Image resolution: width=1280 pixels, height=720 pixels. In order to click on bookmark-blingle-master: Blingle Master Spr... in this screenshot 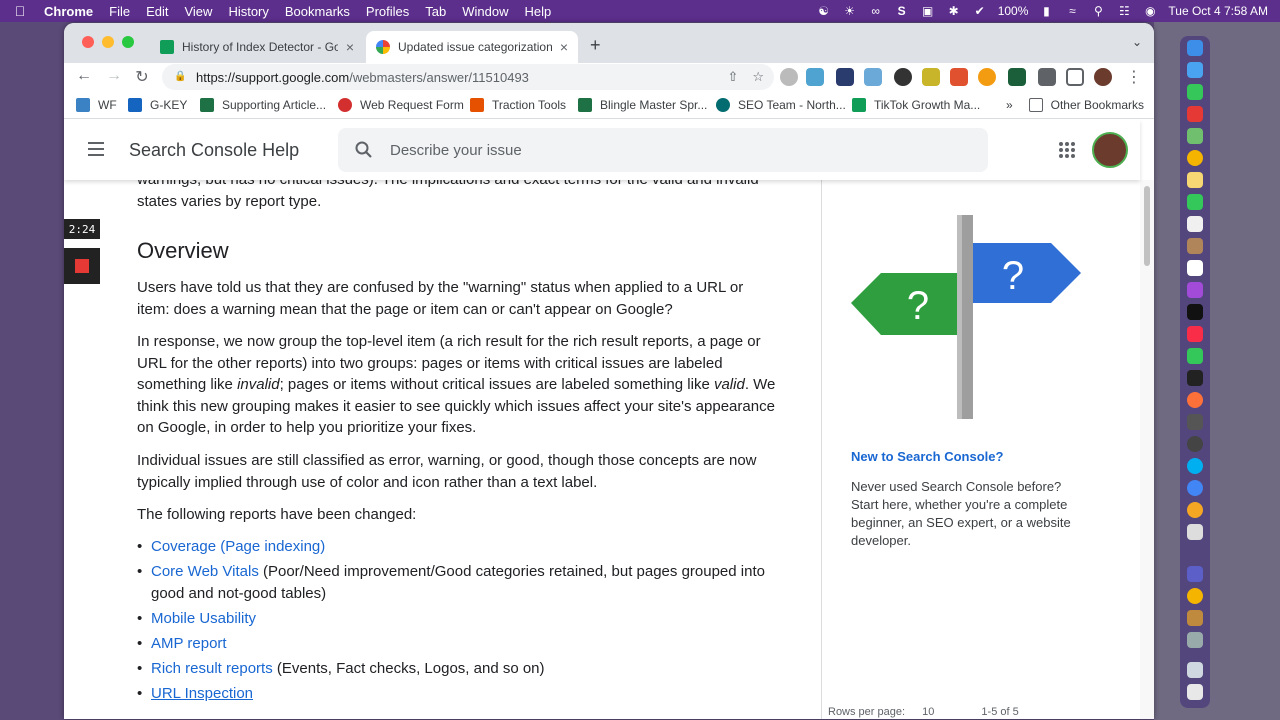, I will do `click(642, 105)`.